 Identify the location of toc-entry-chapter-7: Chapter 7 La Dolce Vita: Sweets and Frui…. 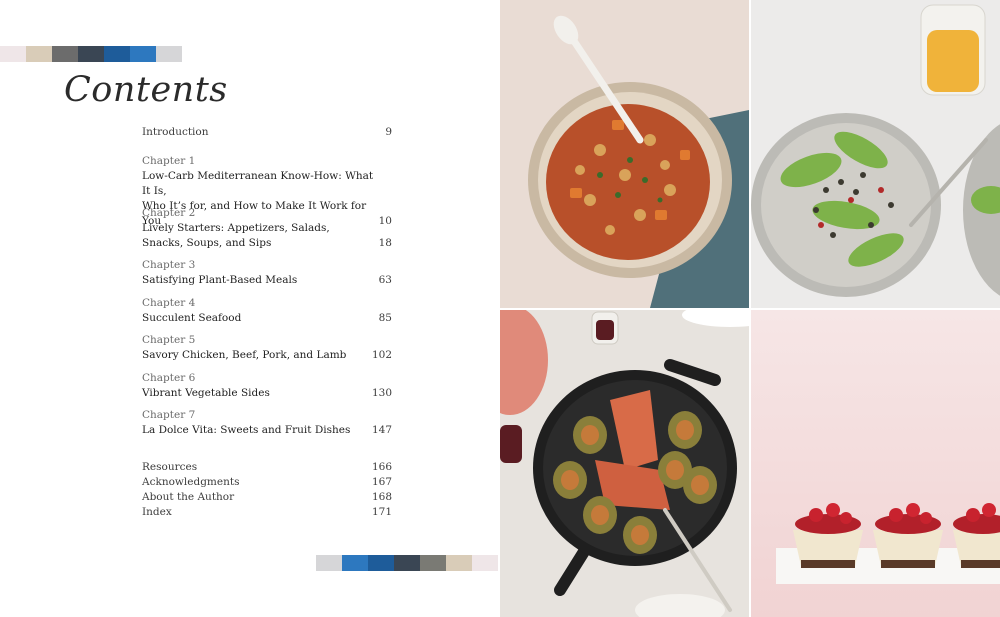
(267, 423).